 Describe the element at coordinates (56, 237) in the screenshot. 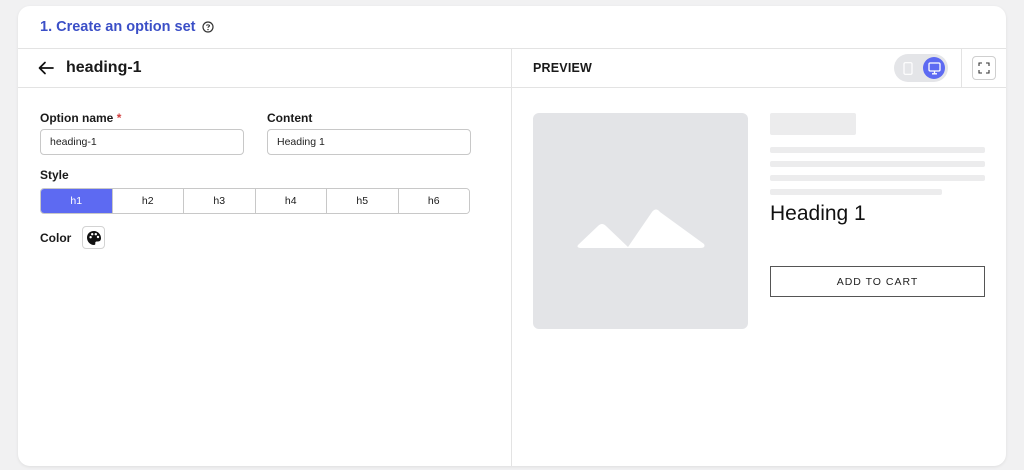

I see `color-label: Color` at that location.